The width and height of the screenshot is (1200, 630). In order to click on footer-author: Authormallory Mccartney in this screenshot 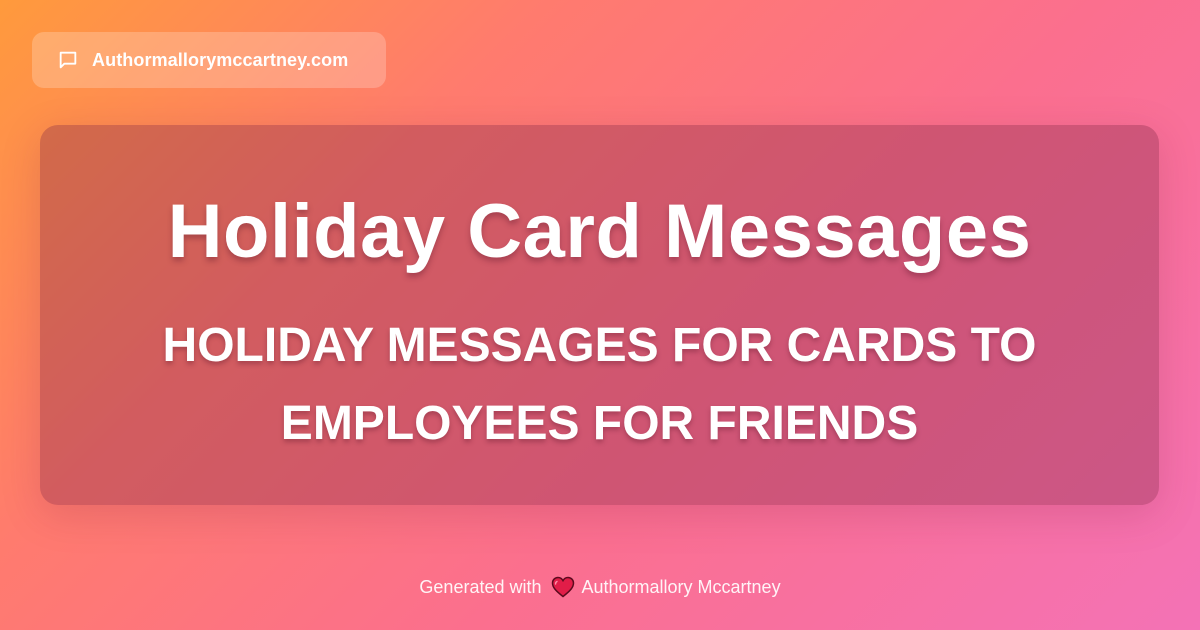, I will do `click(681, 586)`.